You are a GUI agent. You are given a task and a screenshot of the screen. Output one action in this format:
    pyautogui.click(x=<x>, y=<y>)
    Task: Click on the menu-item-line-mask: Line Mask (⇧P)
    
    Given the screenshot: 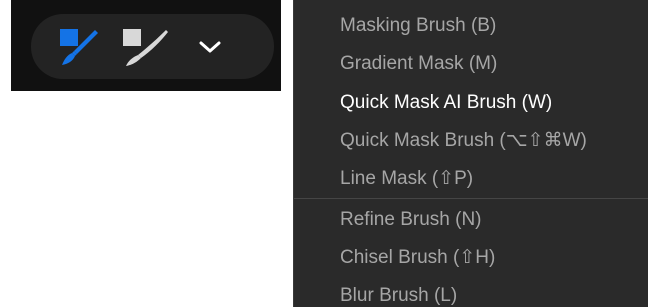 What is the action you would take?
    pyautogui.click(x=406, y=179)
    